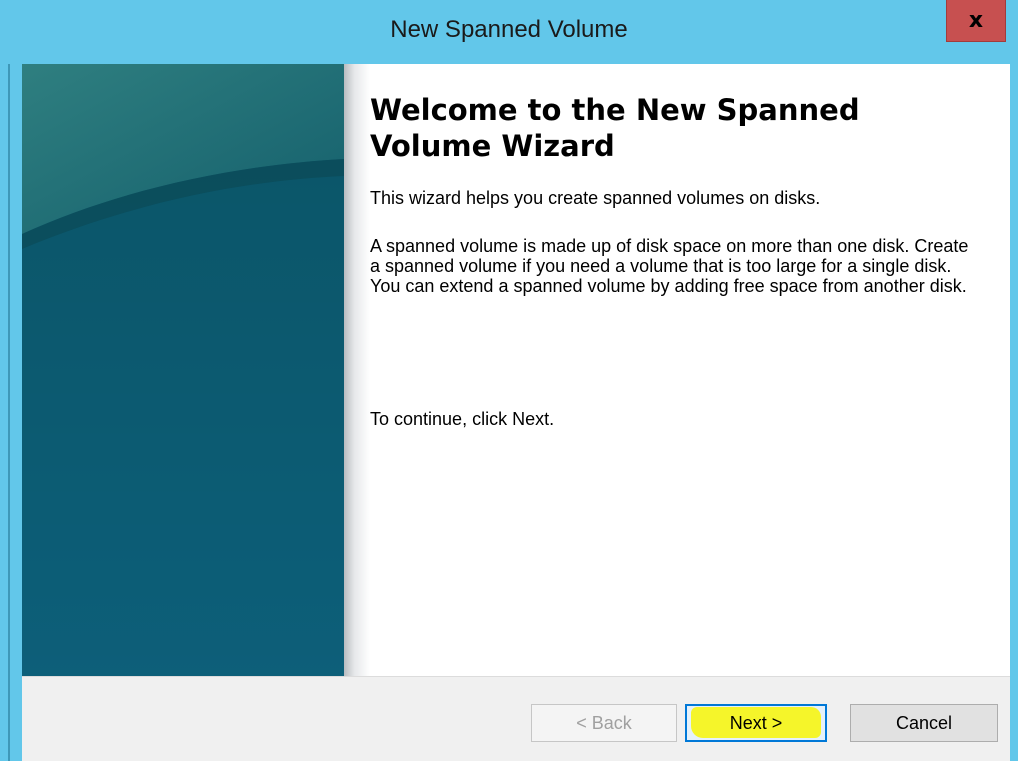 Image resolution: width=1018 pixels, height=761 pixels. I want to click on next-button-label: Next >, so click(756, 722).